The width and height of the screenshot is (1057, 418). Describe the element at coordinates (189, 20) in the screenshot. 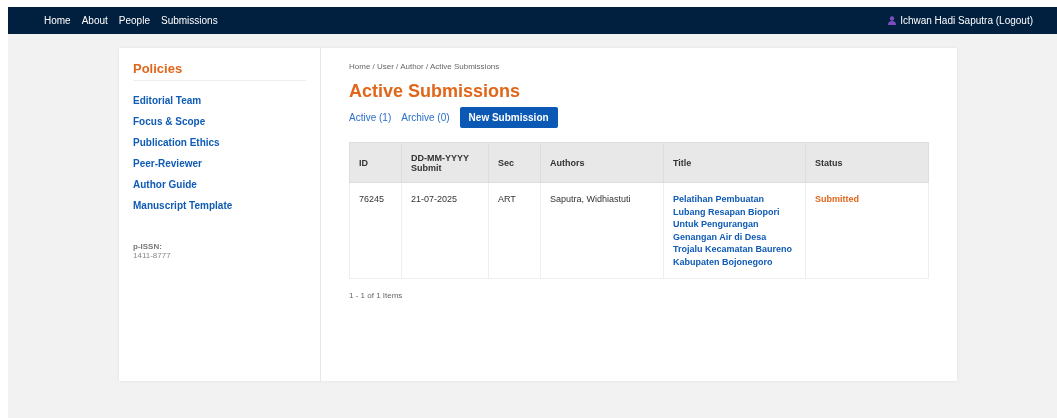

I see `nav-link: Submissions` at that location.